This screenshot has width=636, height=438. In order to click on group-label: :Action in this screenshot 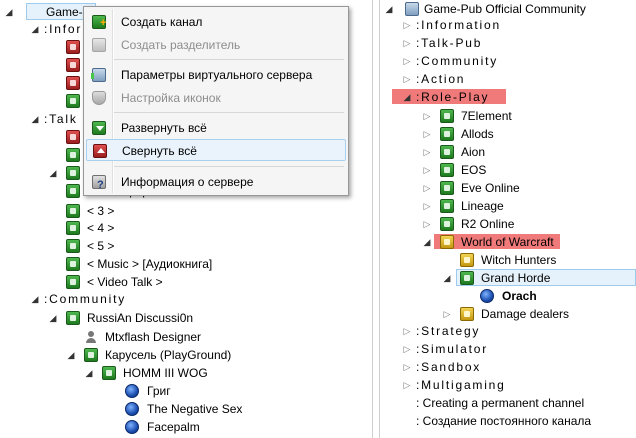, I will do `click(441, 79)`.